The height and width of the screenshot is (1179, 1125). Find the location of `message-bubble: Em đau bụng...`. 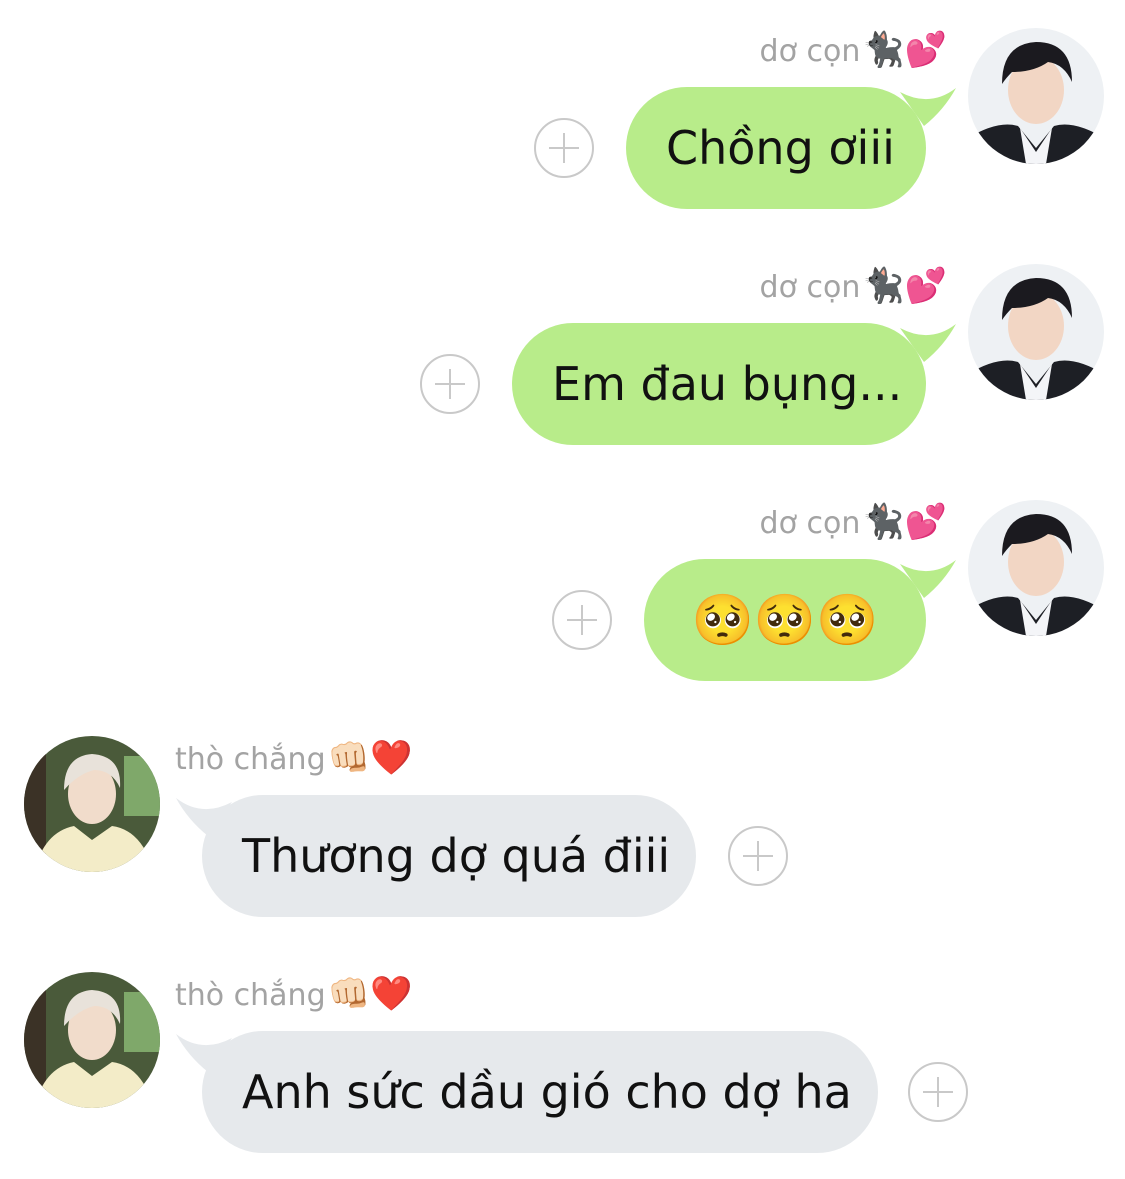

message-bubble: Em đau bụng... is located at coordinates (719, 384).